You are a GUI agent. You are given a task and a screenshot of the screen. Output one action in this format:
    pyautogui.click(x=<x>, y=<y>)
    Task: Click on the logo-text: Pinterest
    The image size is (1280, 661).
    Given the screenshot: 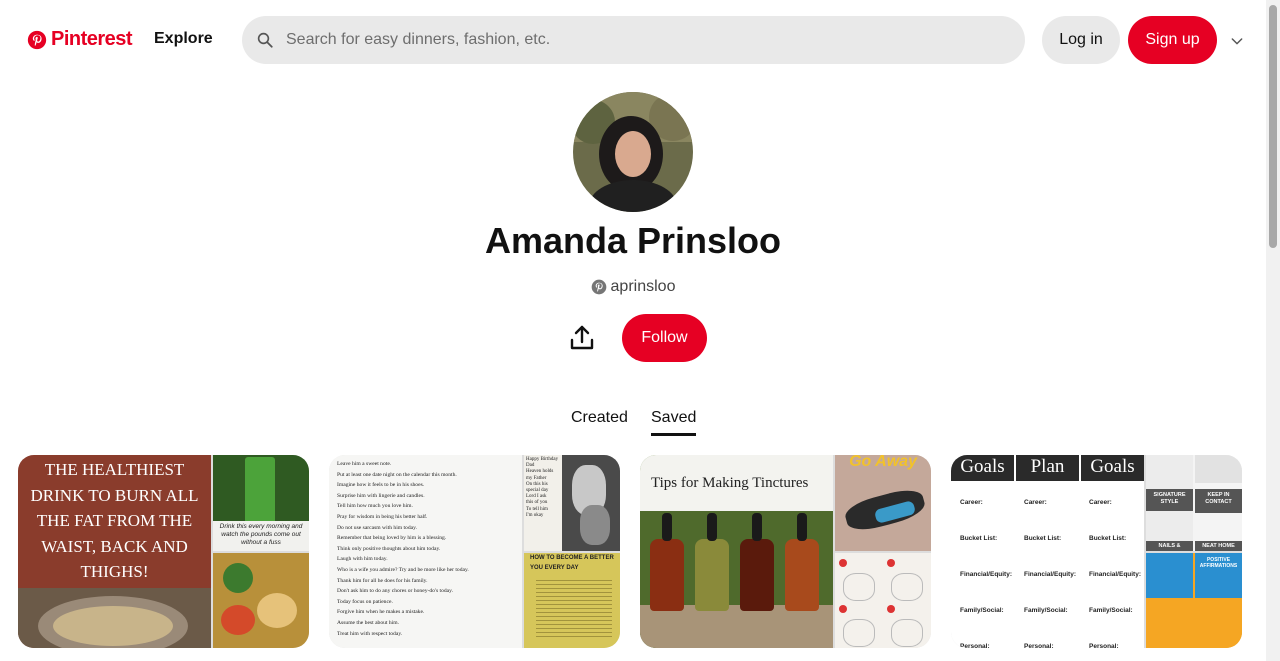 What is the action you would take?
    pyautogui.click(x=92, y=39)
    